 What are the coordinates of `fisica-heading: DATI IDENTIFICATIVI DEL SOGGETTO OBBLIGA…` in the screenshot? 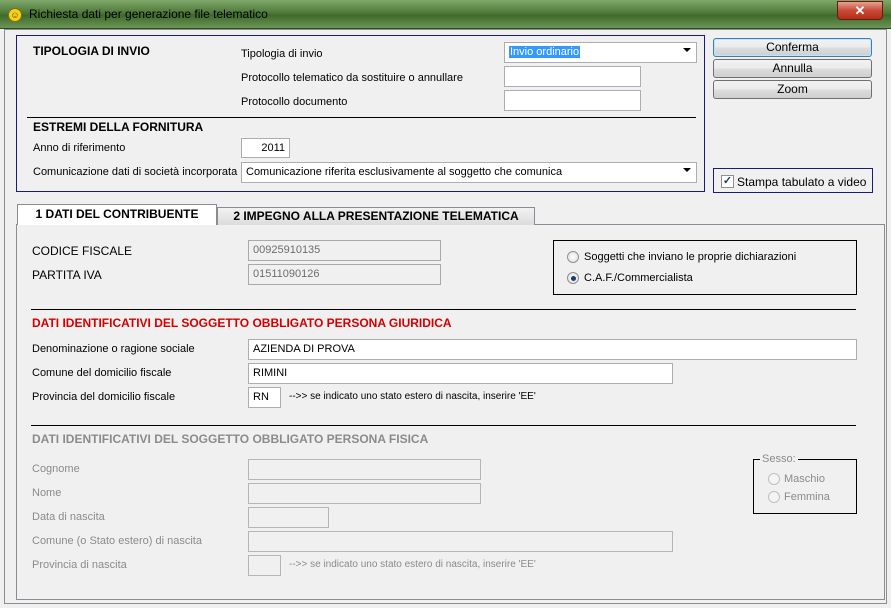 It's located at (230, 439).